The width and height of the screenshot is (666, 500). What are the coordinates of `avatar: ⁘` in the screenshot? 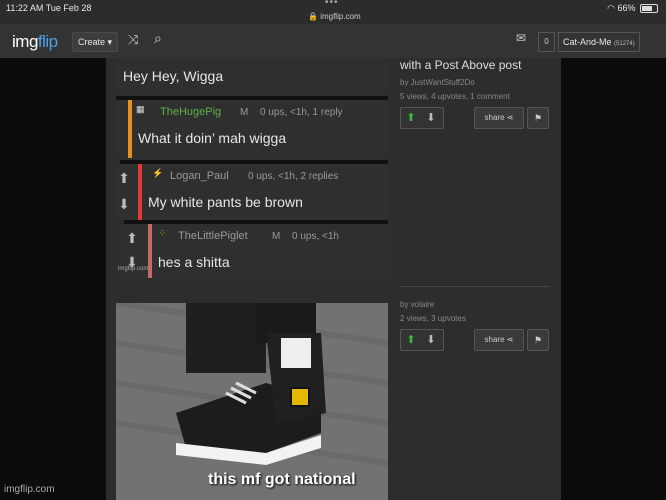 It's located at (162, 233).